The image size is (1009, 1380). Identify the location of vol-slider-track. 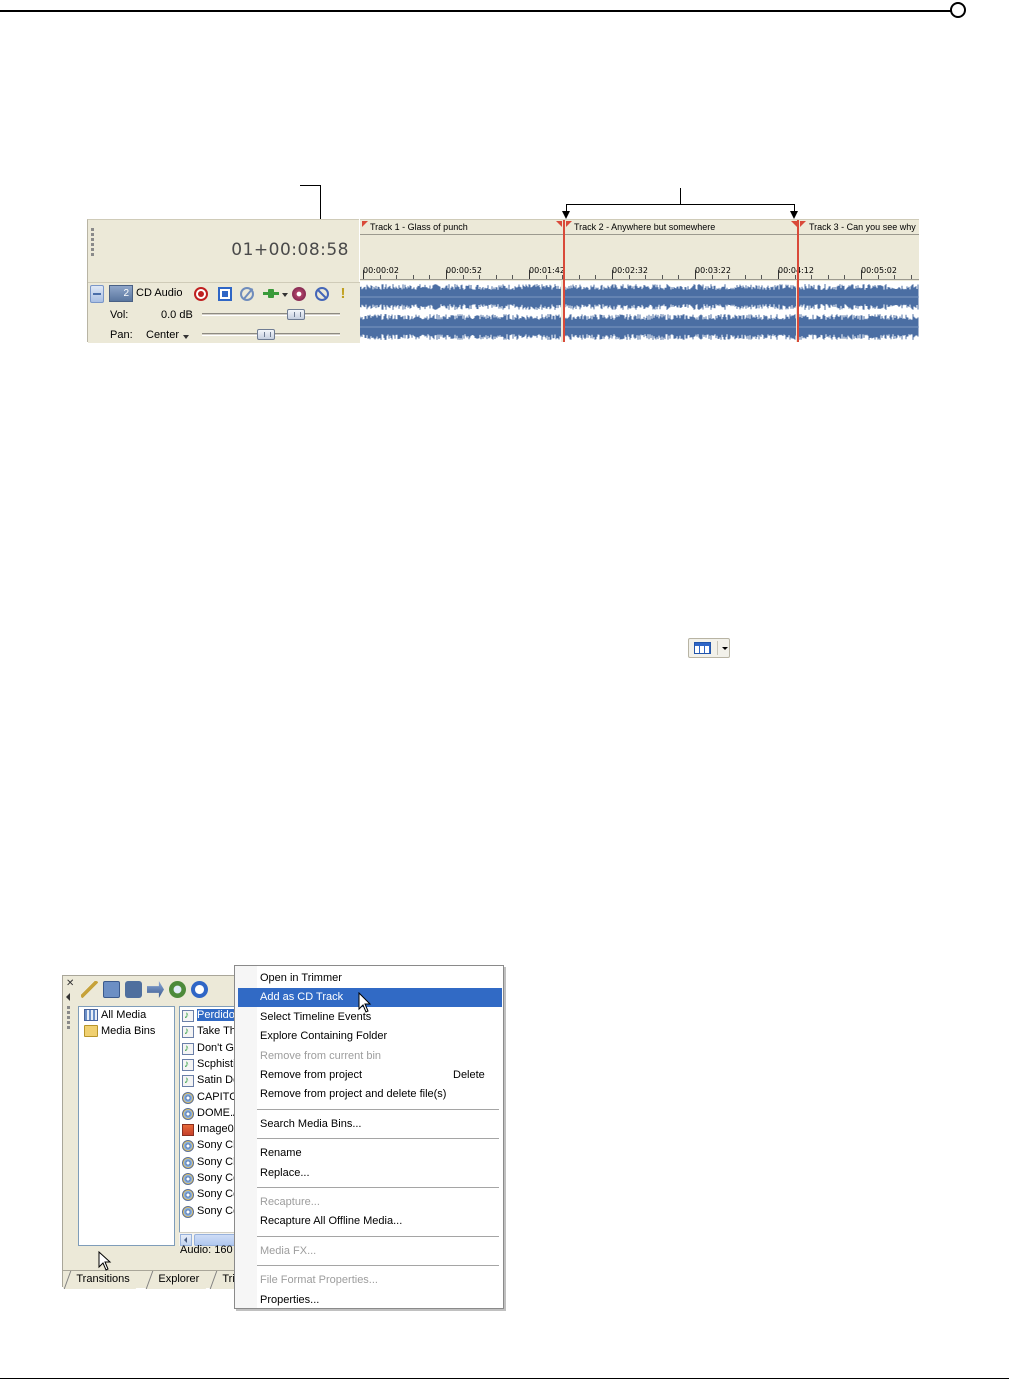
(271, 314).